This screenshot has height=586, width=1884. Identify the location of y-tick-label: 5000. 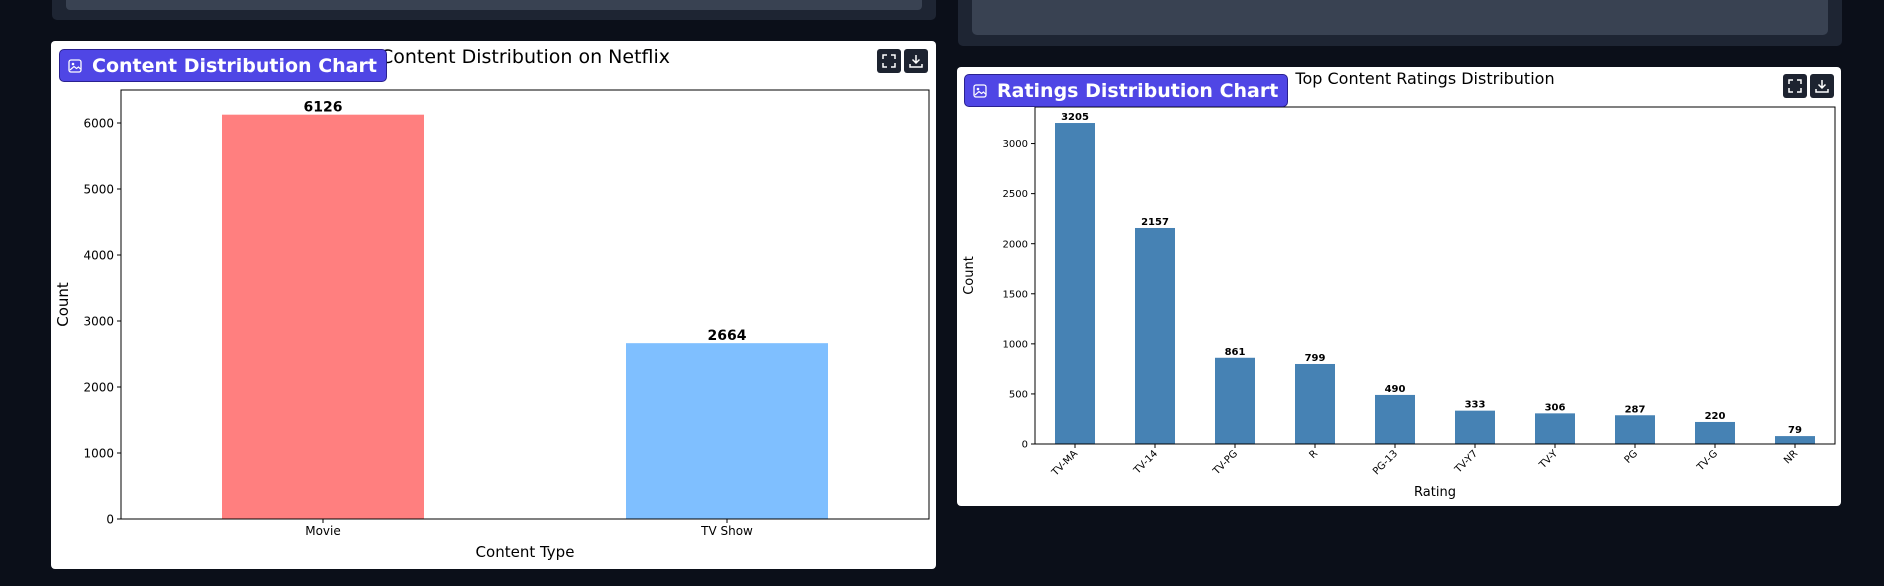
(98, 189).